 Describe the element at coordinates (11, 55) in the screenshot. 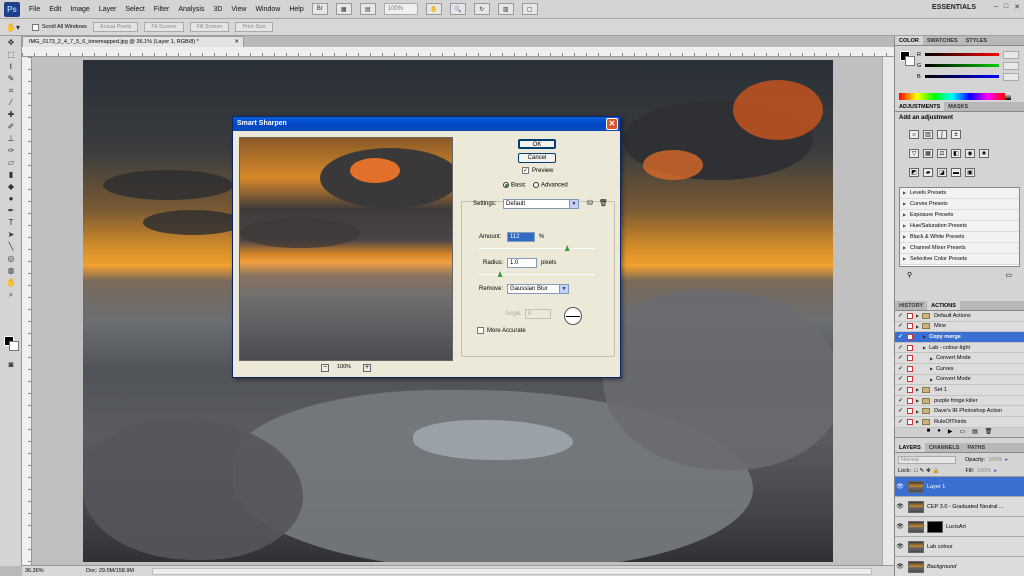

I see `marquee-tool-icon: ⬚` at that location.